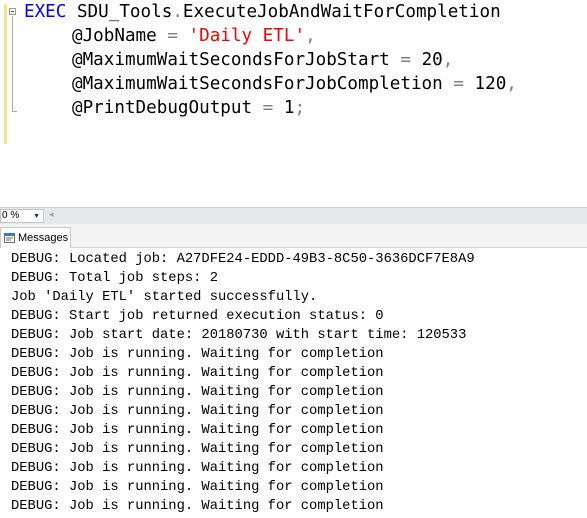 Image resolution: width=587 pixels, height=518 pixels. I want to click on code-token: 20, so click(432, 60).